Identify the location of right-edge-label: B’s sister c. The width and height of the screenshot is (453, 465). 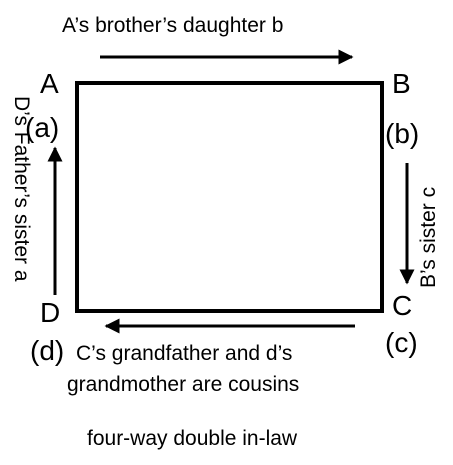
(428, 237).